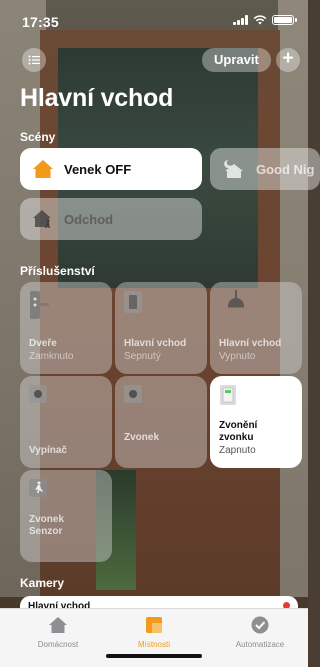  I want to click on cellular-signal-icon, so click(240, 20).